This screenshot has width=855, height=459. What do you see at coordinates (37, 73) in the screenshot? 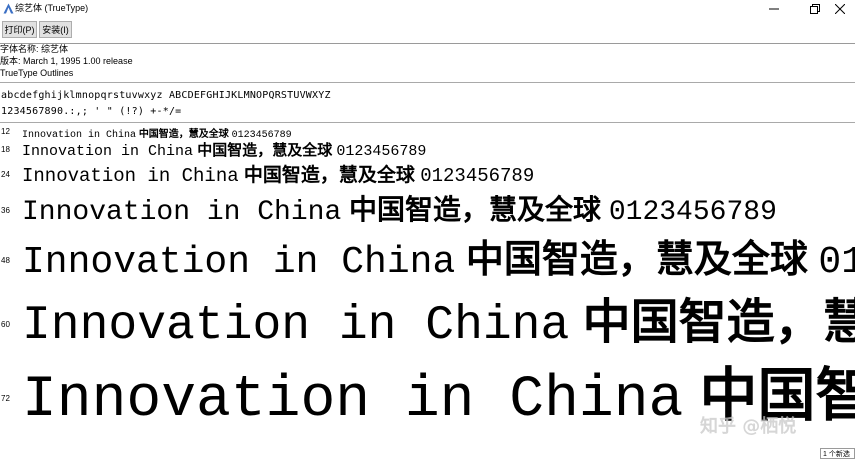
I see `font-outline-line: TrueType Outlines` at bounding box center [37, 73].